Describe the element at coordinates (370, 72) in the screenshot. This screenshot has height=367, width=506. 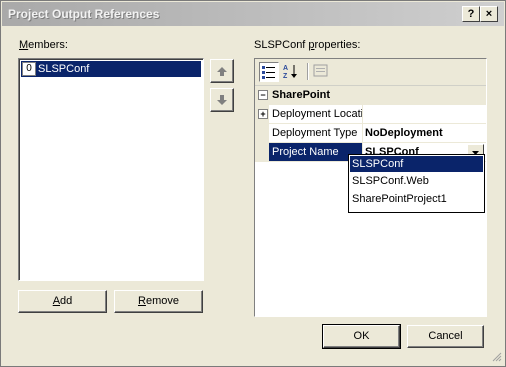
I see `property-grid-toolbar: A Z` at that location.